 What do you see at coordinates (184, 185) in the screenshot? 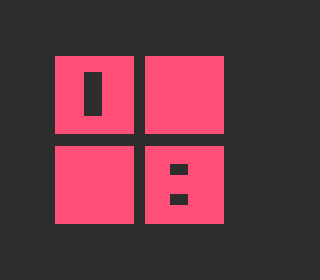
I see `tile-bottom-right` at bounding box center [184, 185].